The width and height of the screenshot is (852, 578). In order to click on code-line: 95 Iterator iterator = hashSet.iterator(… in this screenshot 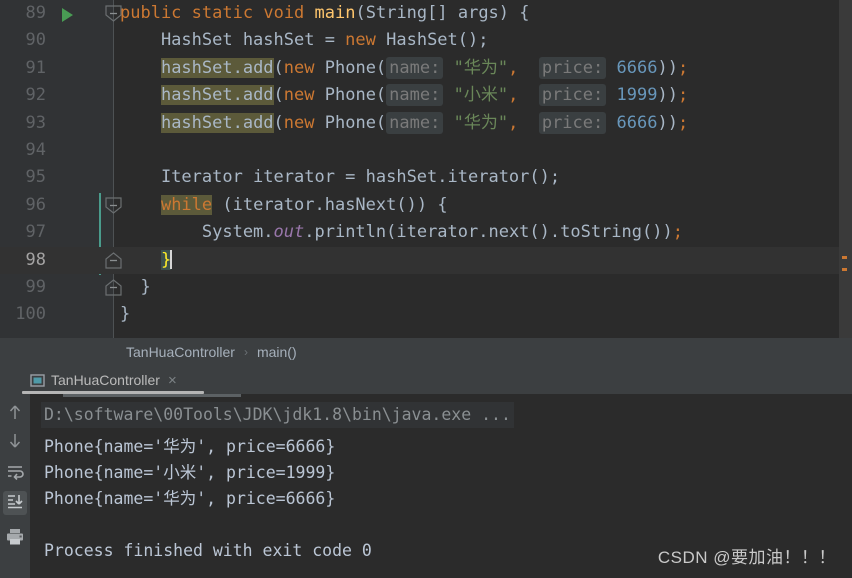, I will do `click(426, 177)`.